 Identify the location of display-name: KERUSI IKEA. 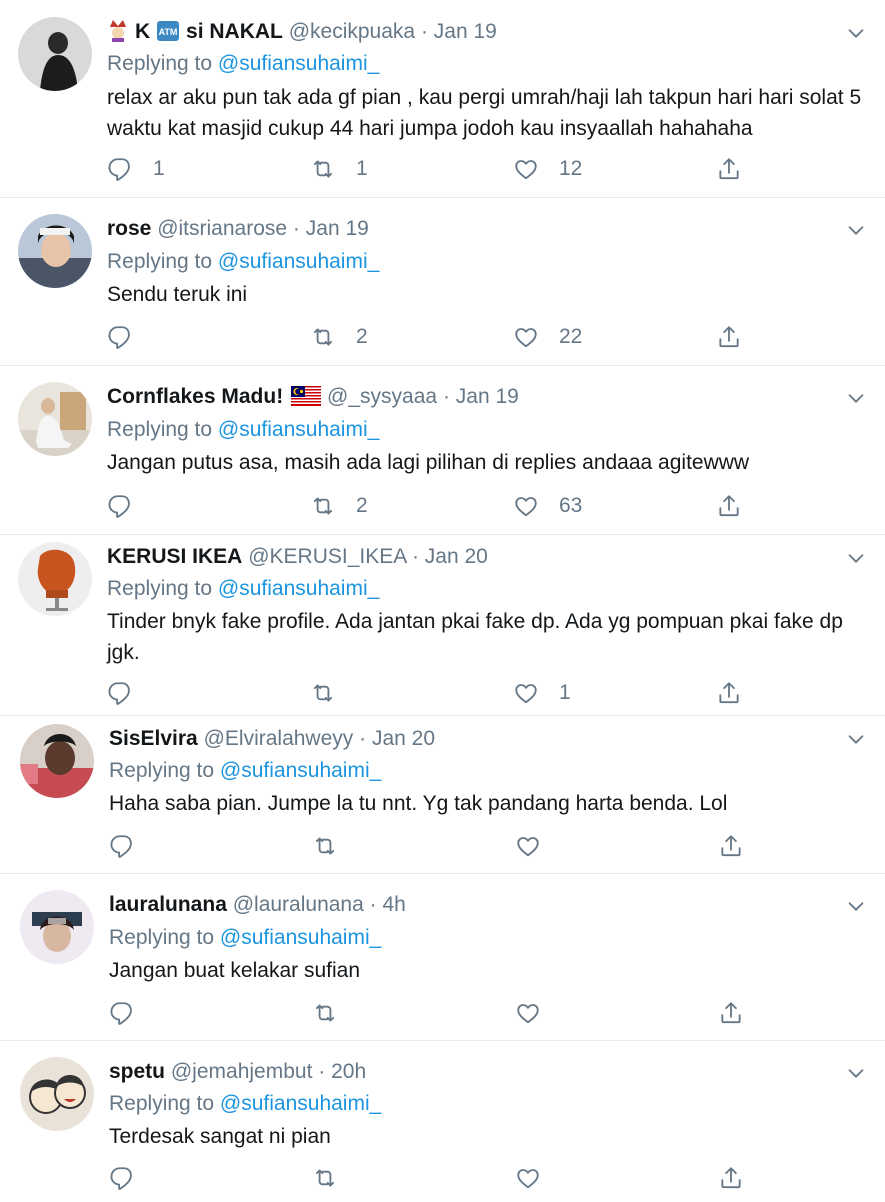
(174, 556).